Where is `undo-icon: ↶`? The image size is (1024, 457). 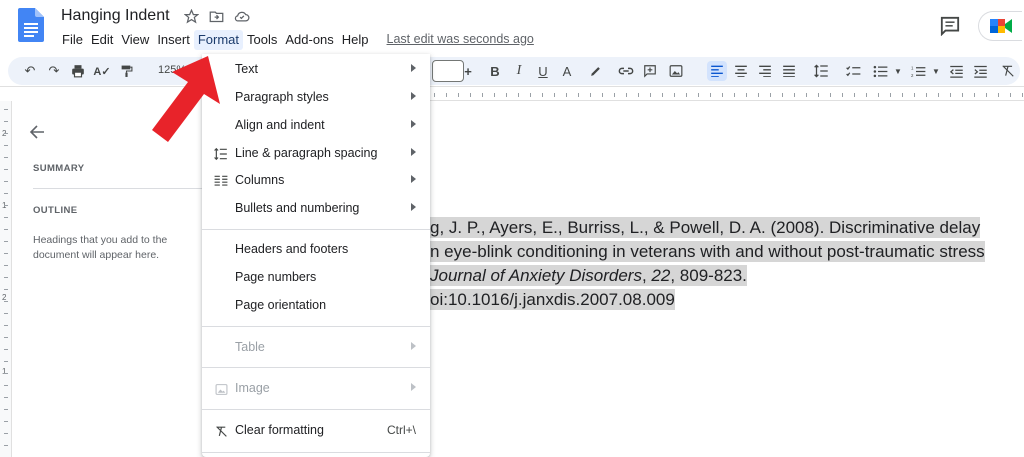
undo-icon: ↶ is located at coordinates (30, 71).